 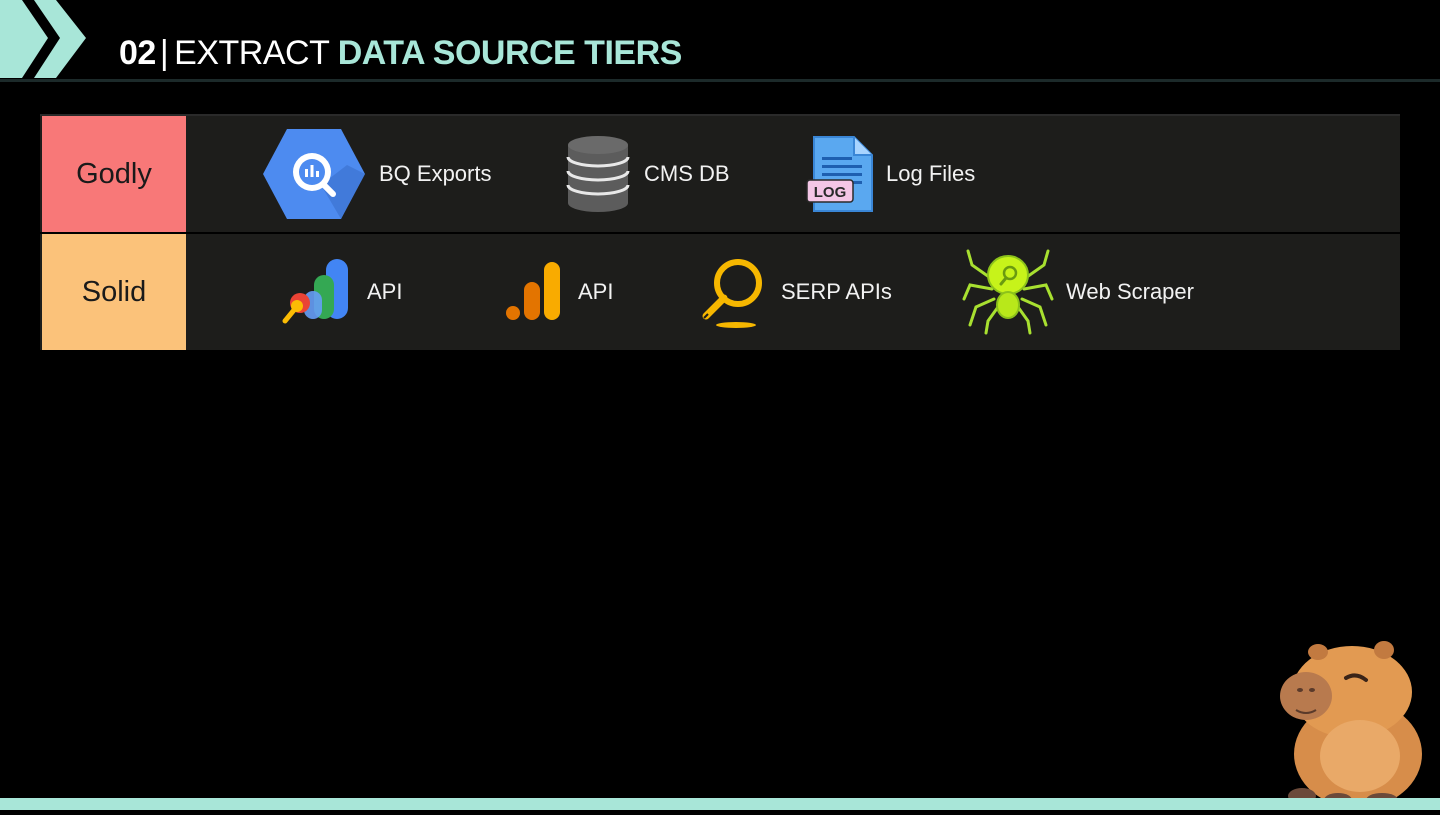 I want to click on tier-item-label: SERP APIs, so click(x=836, y=291).